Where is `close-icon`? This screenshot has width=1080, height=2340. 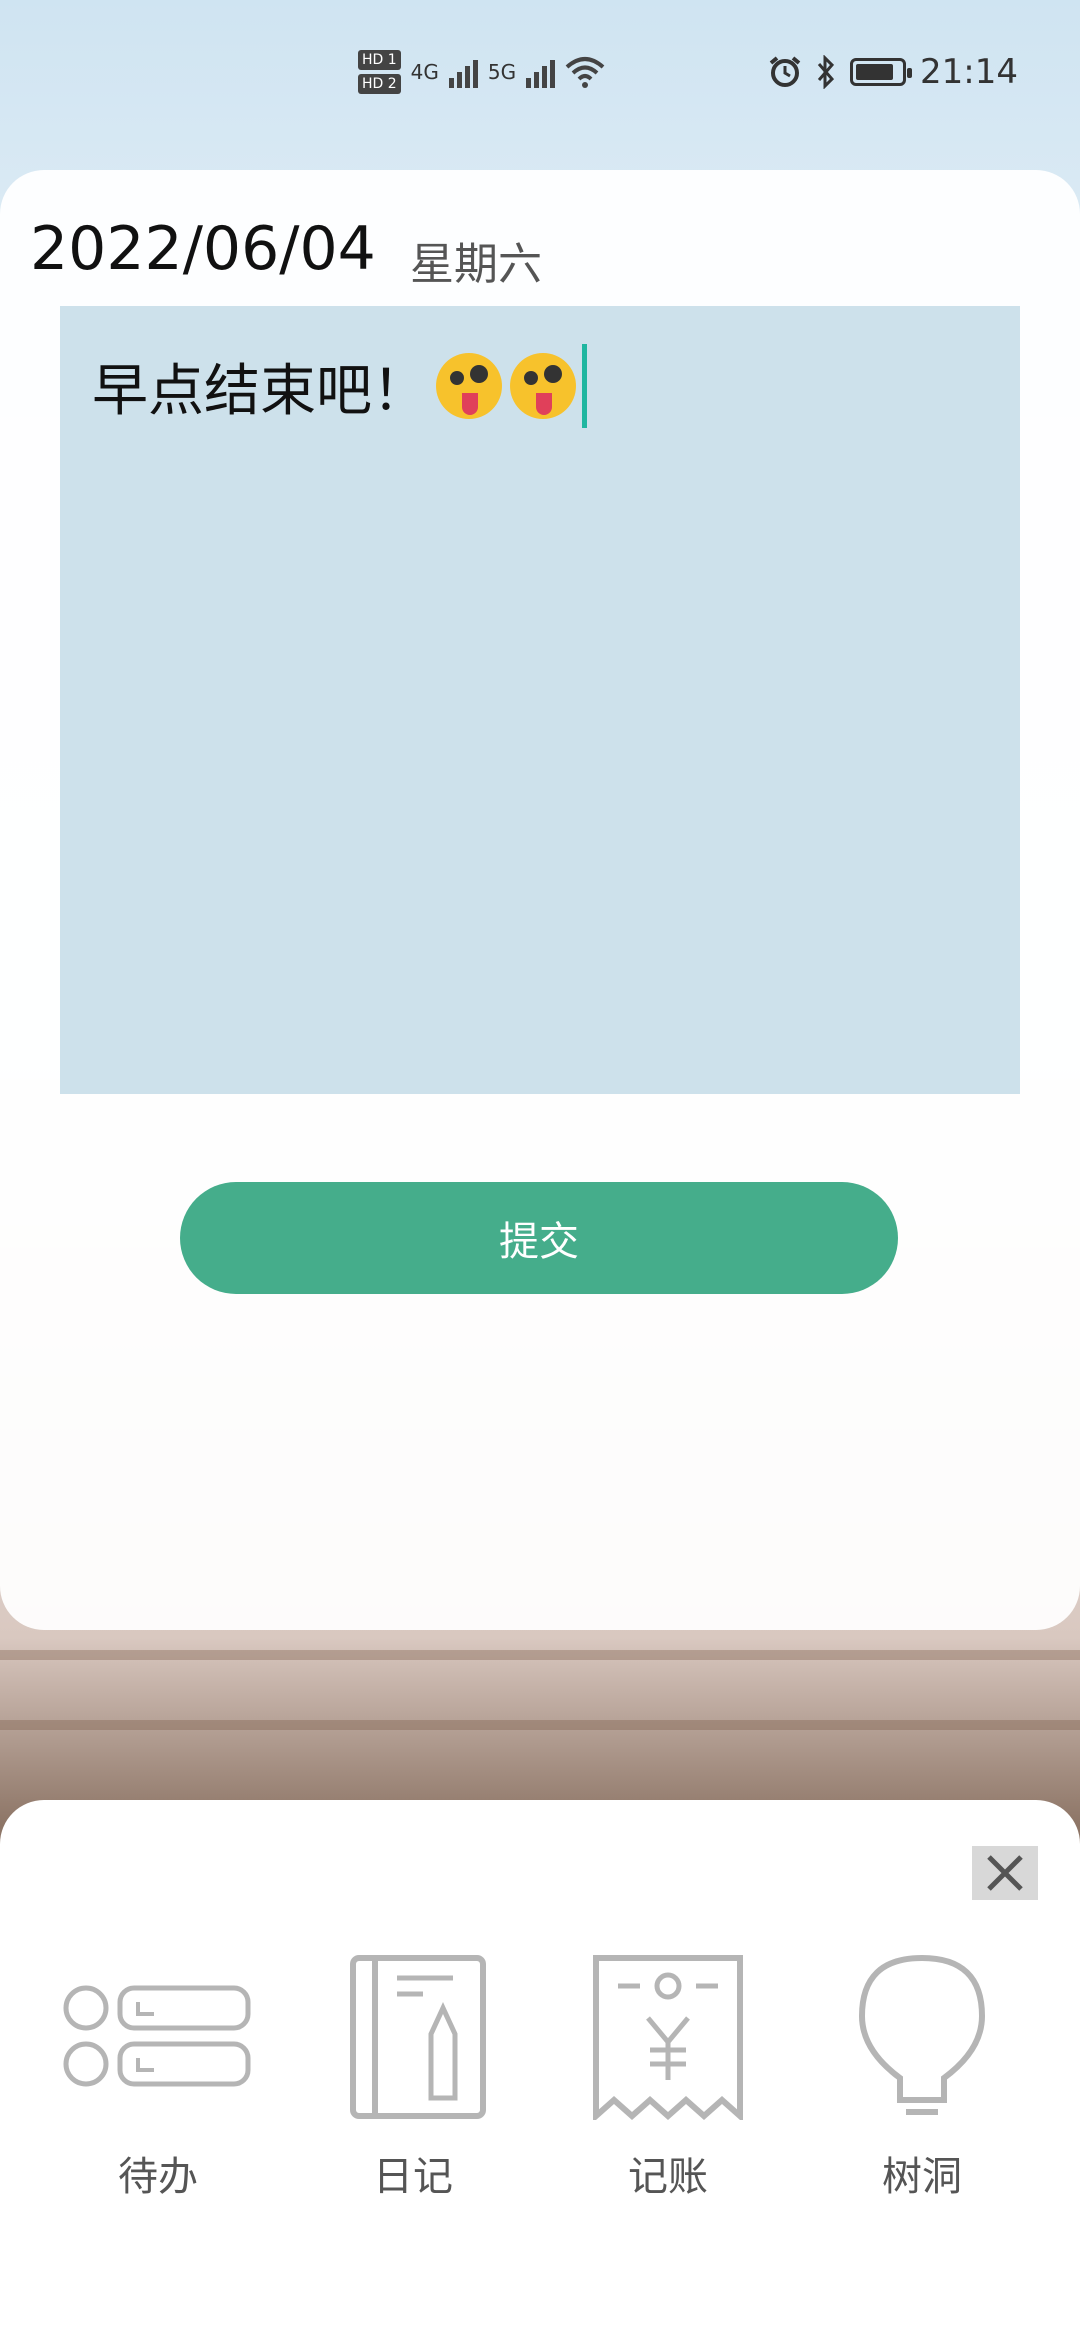 close-icon is located at coordinates (1005, 1873).